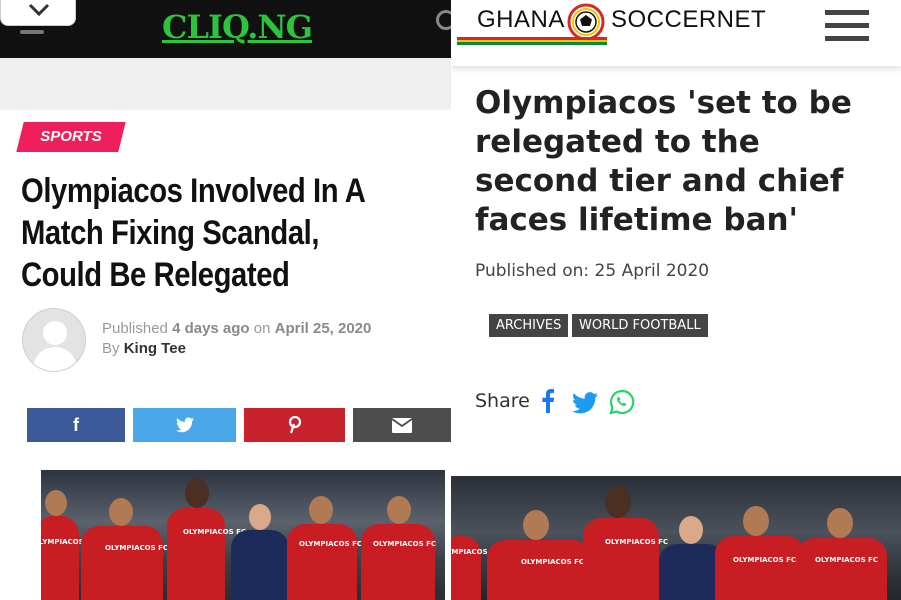 The height and width of the screenshot is (600, 901). I want to click on avatar-head, so click(55, 333).